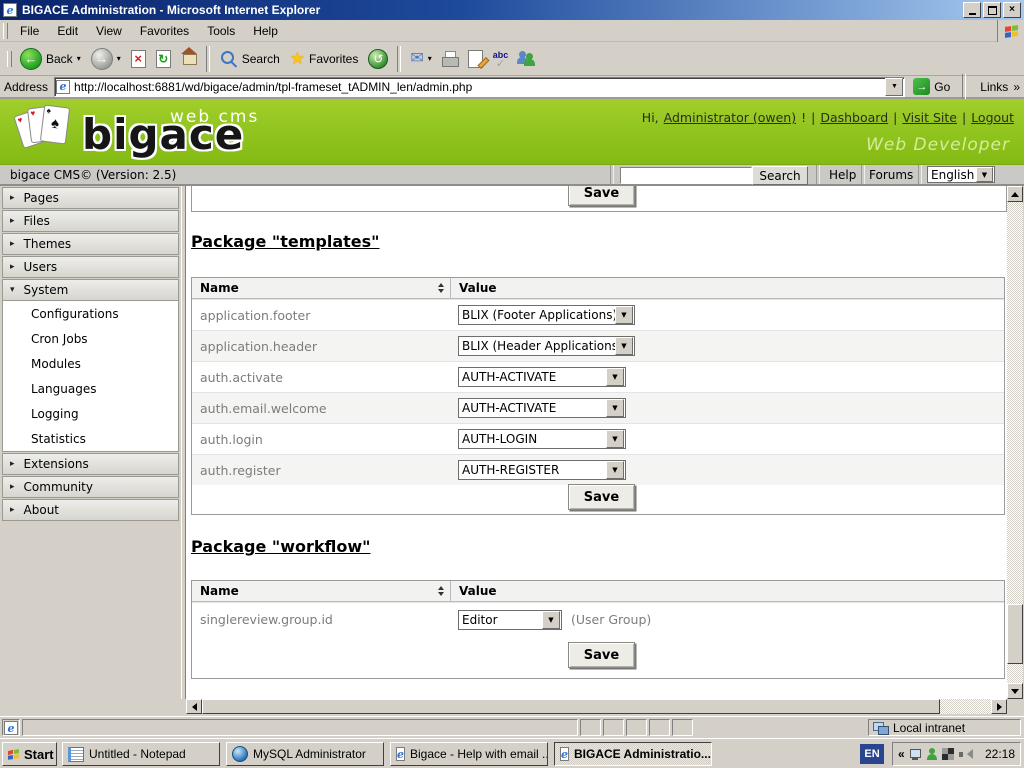  I want to click on ie-logo-icon: e, so click(10, 10).